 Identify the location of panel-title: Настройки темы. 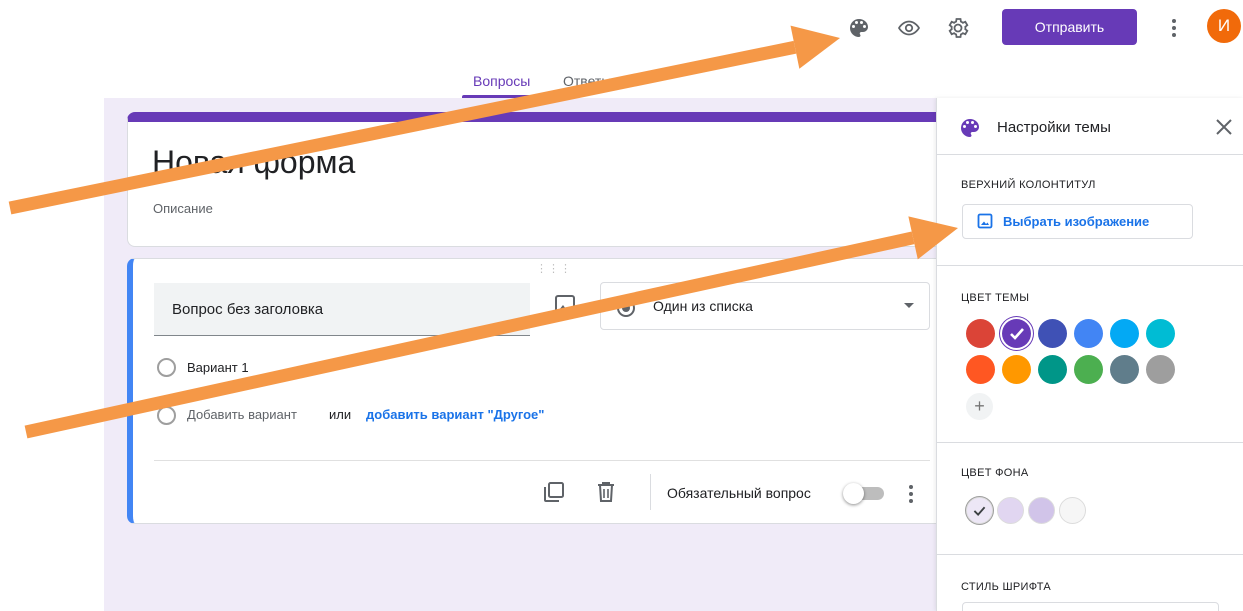
(1054, 127).